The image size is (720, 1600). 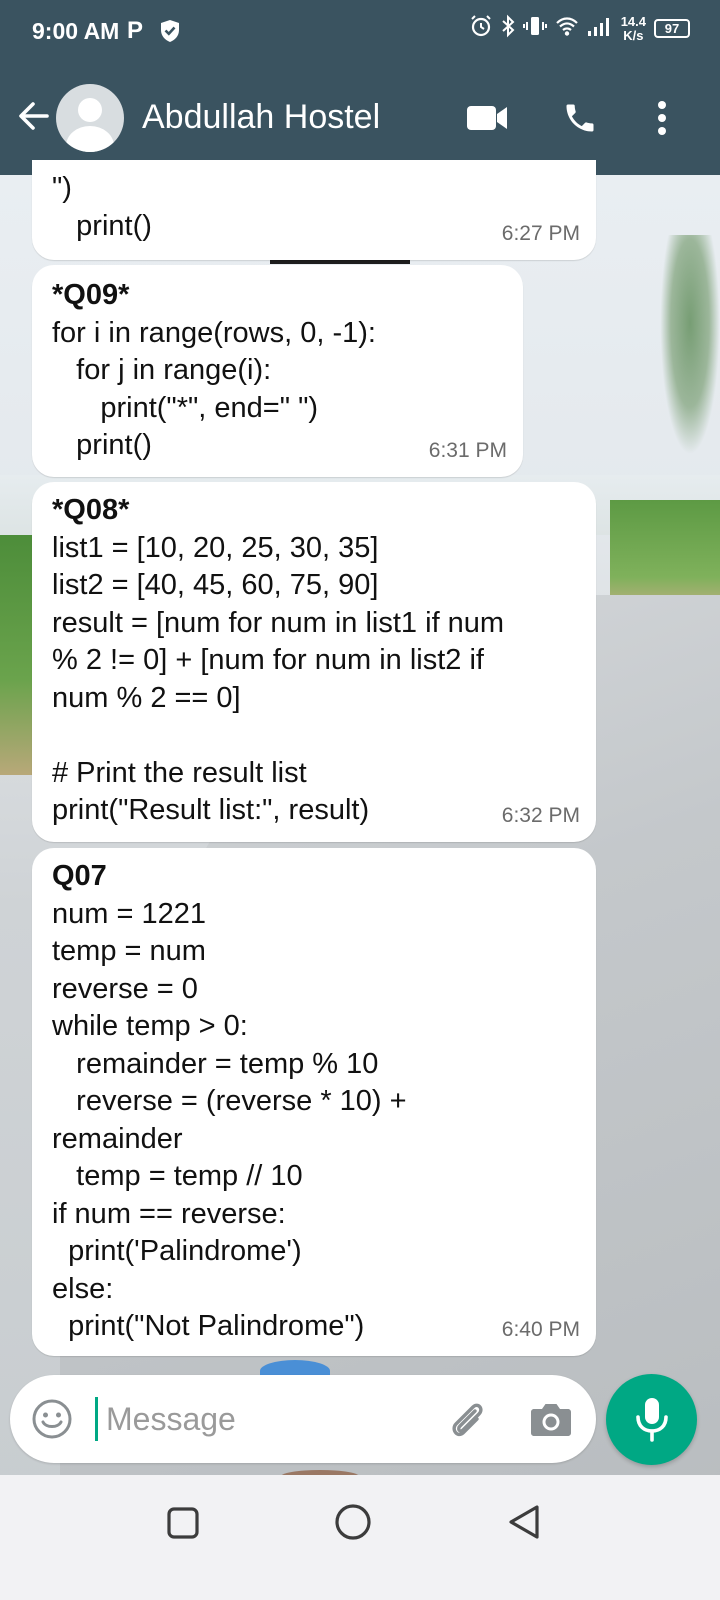 I want to click on more-vert-icon, so click(x=662, y=120).